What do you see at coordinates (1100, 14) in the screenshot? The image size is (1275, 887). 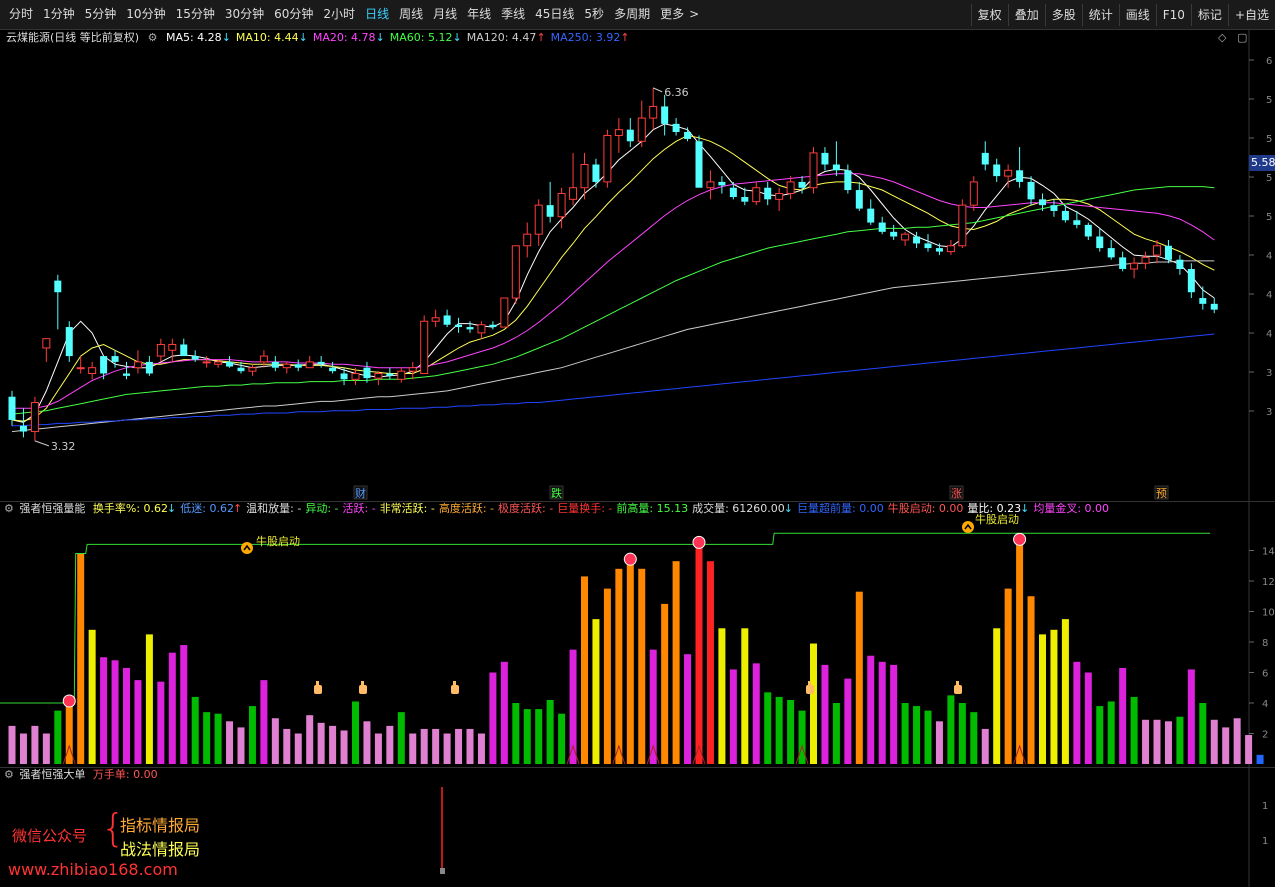 I see `toolbar-button: 统计` at bounding box center [1100, 14].